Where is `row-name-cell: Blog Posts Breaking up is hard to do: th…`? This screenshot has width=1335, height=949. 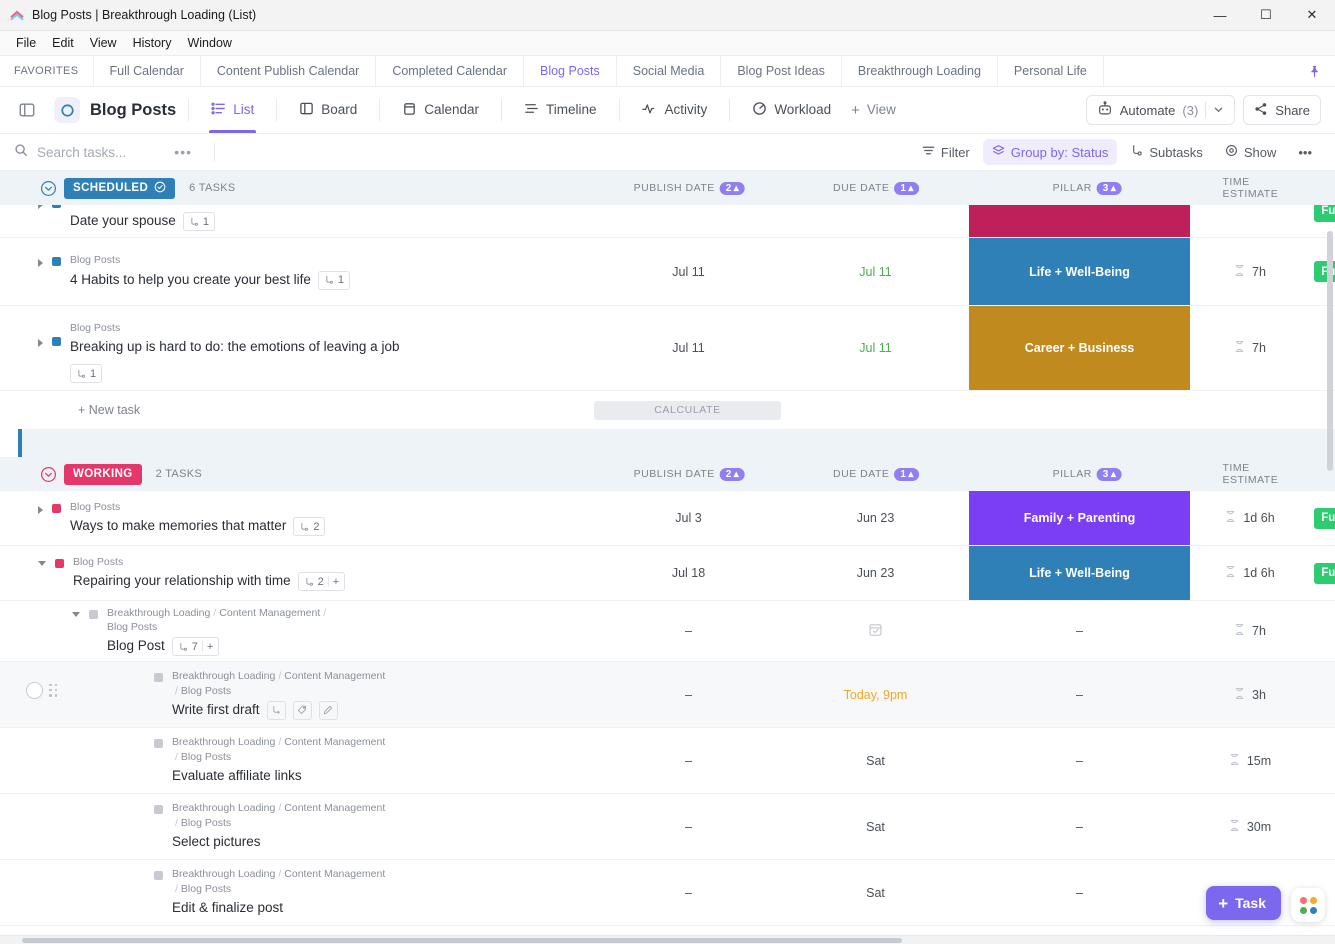
row-name-cell: Blog Posts Breaking up is hard to do: th… is located at coordinates (297, 348).